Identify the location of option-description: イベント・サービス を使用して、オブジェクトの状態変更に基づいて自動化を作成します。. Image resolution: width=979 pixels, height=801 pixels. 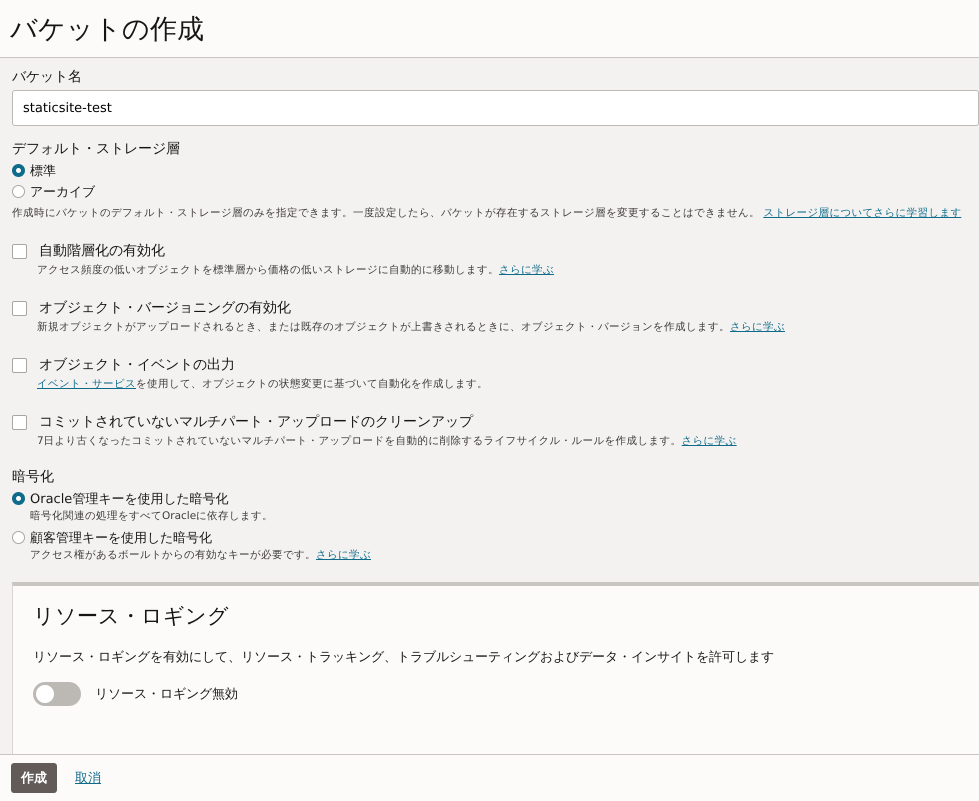
(263, 384).